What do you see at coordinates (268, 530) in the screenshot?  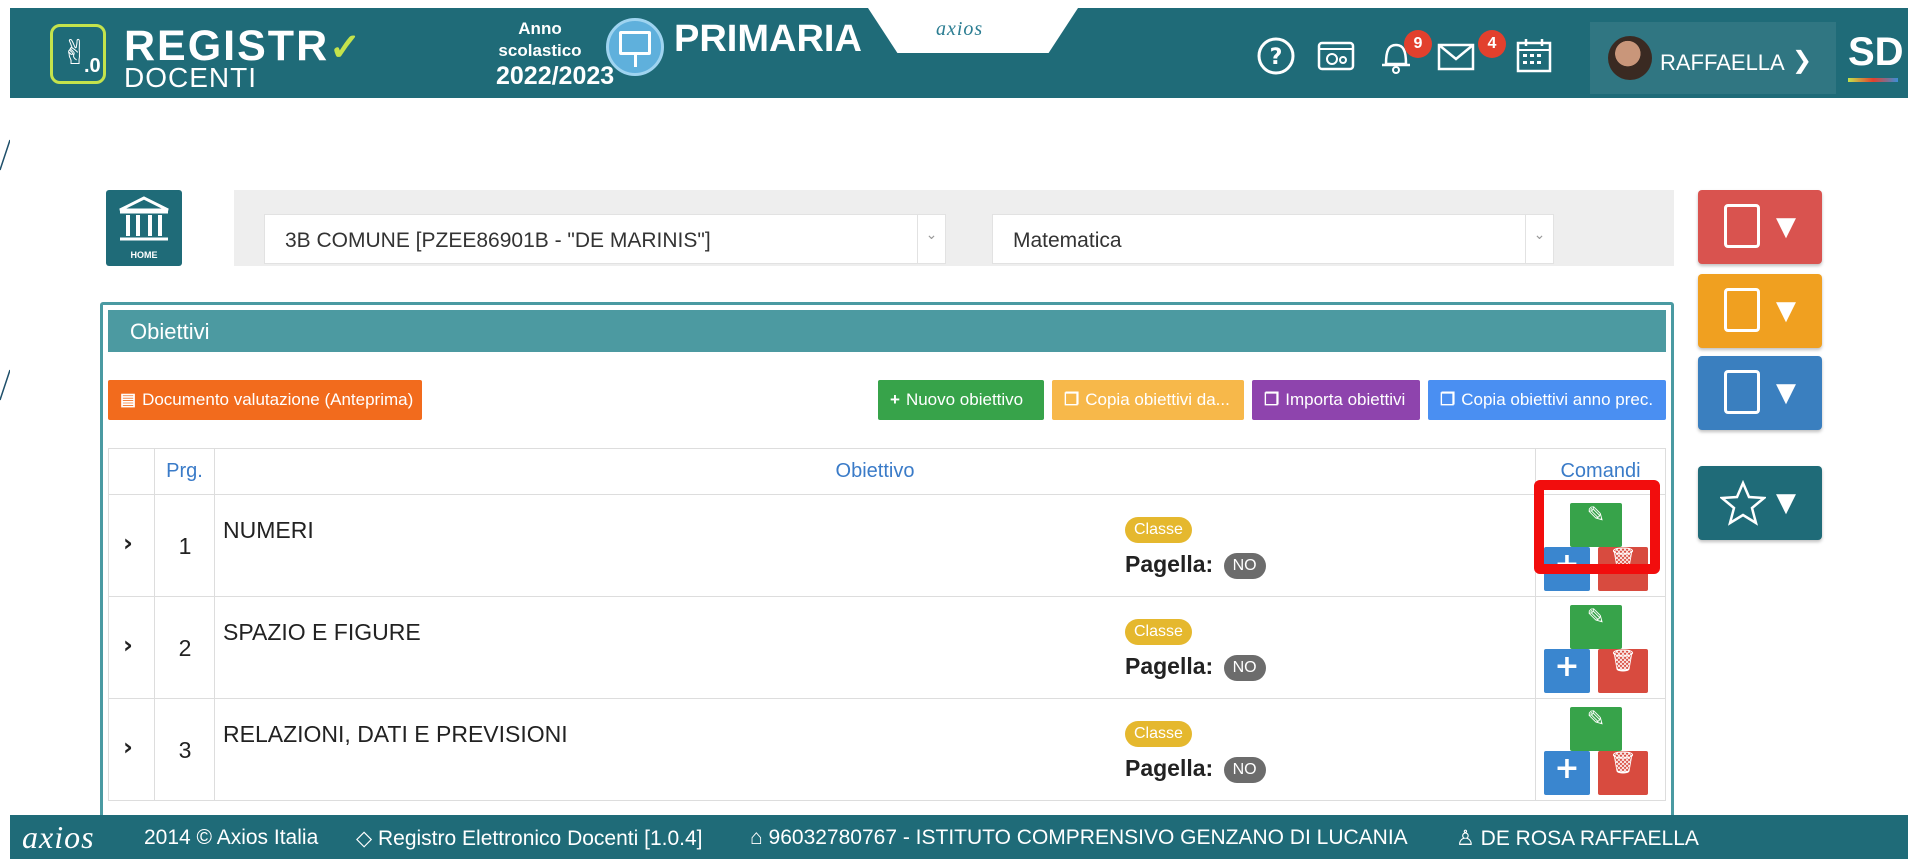 I see `row-obiettivo: NUMERI` at bounding box center [268, 530].